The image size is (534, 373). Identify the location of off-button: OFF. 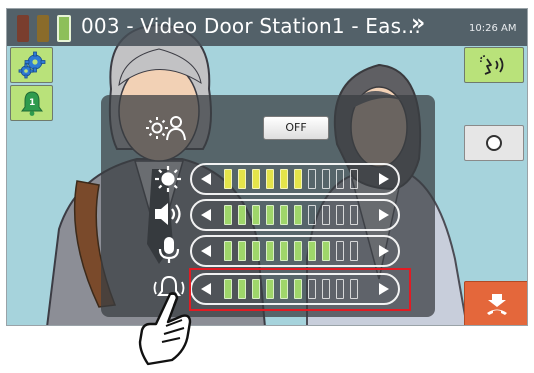
(296, 128).